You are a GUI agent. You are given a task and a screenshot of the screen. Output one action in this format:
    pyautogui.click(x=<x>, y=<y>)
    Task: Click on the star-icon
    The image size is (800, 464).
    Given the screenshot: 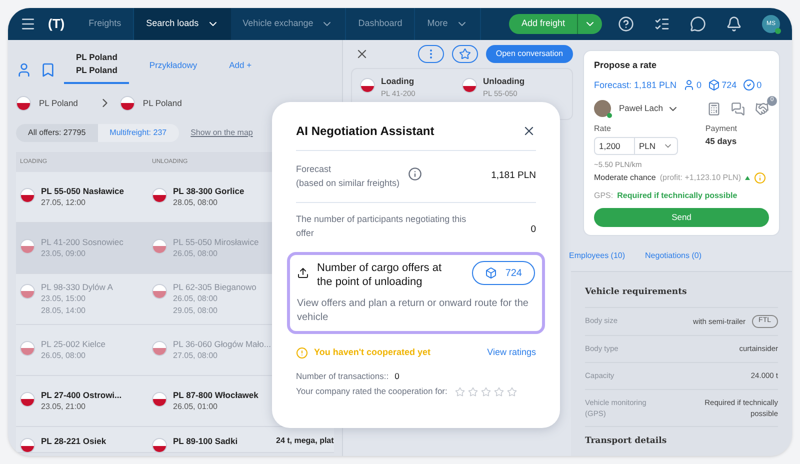 What is the action you would take?
    pyautogui.click(x=464, y=54)
    